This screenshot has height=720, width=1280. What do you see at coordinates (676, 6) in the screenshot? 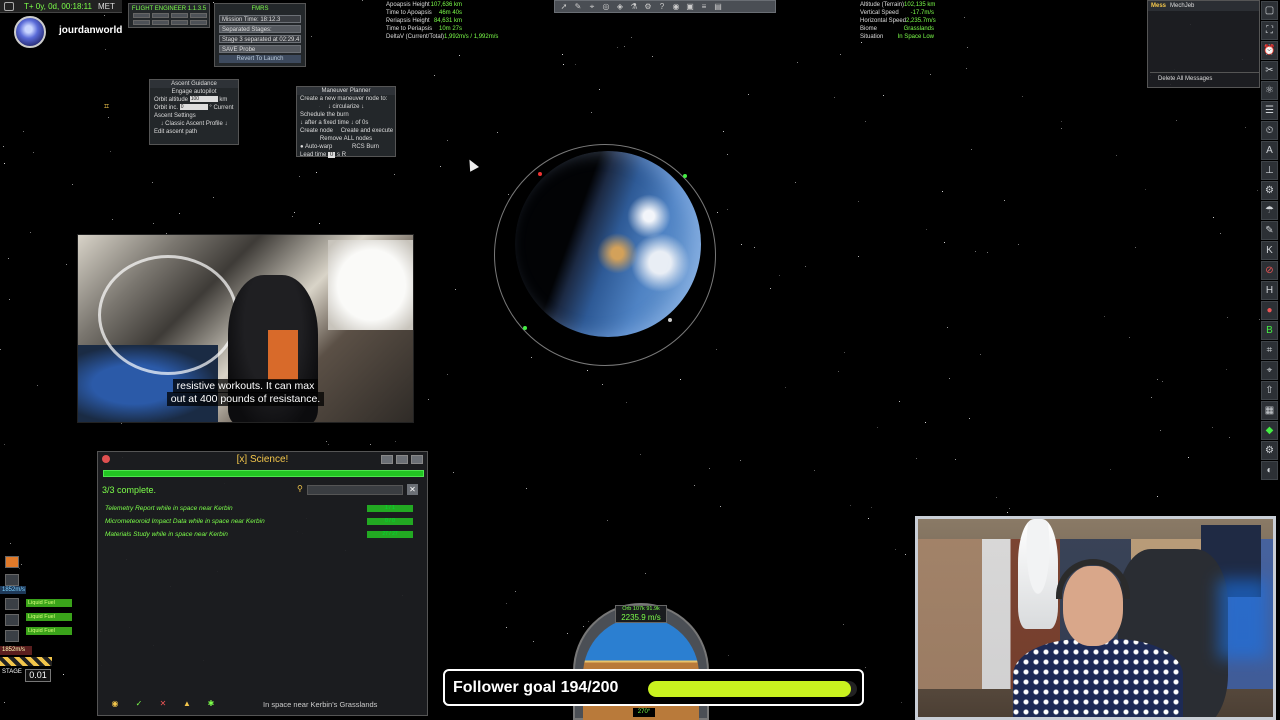
I see `globe-icon: ◉` at bounding box center [676, 6].